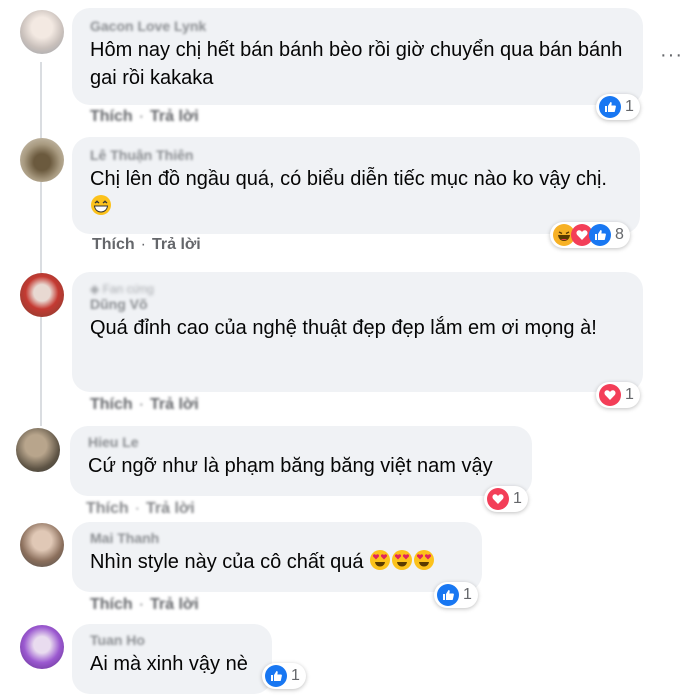  Describe the element at coordinates (101, 209) in the screenshot. I see `grin-emoji-icon` at that location.